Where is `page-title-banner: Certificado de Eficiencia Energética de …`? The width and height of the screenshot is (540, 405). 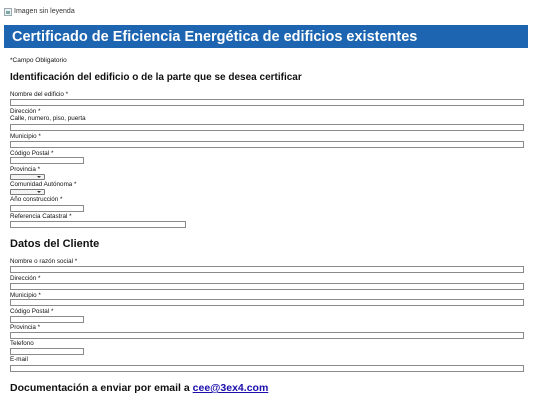 page-title-banner: Certificado de Eficiencia Energética de … is located at coordinates (266, 36).